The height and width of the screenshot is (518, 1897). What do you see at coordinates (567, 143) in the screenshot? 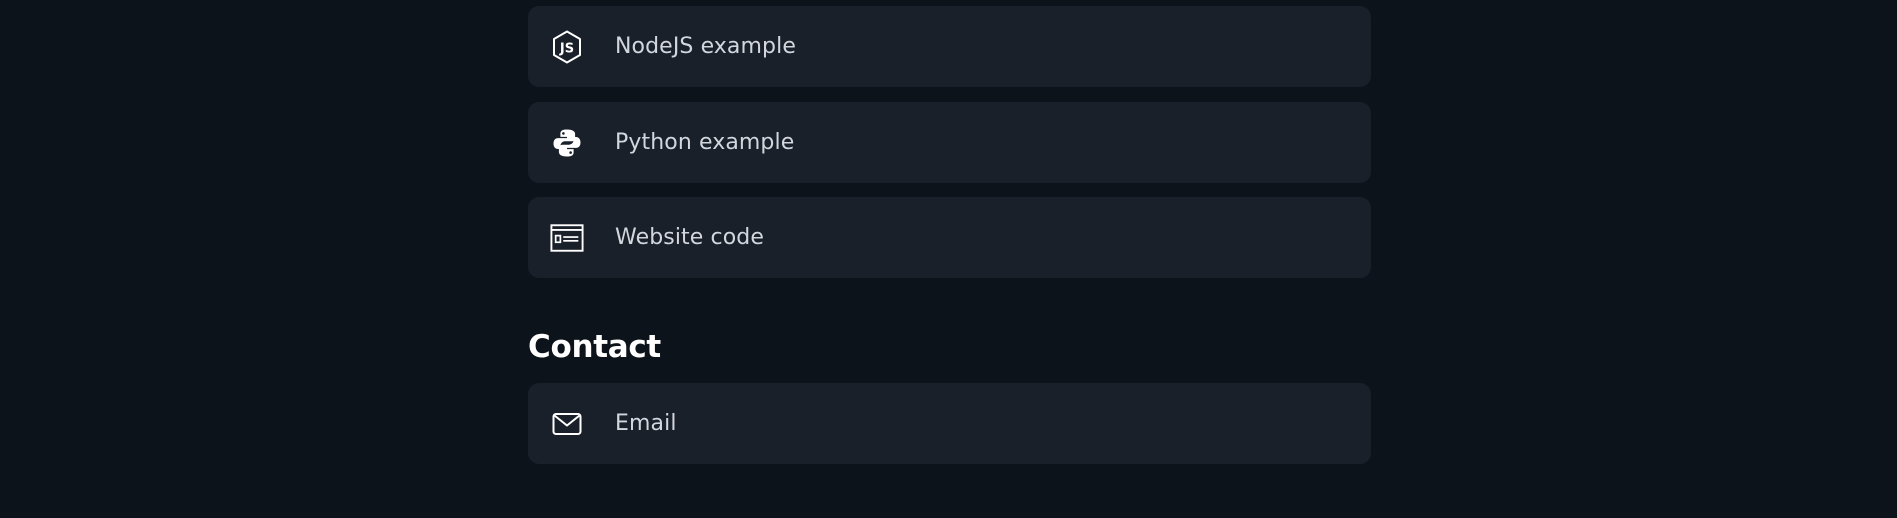
I see `python-icon` at bounding box center [567, 143].